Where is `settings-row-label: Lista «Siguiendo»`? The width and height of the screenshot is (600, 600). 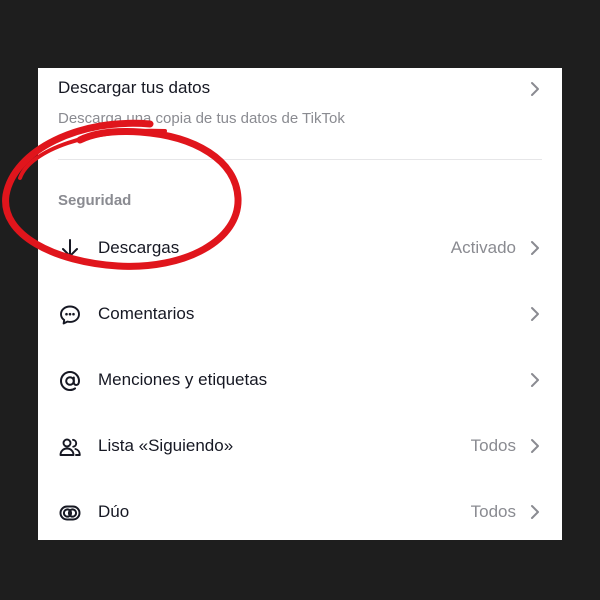 settings-row-label: Lista «Siguiendo» is located at coordinates (166, 445).